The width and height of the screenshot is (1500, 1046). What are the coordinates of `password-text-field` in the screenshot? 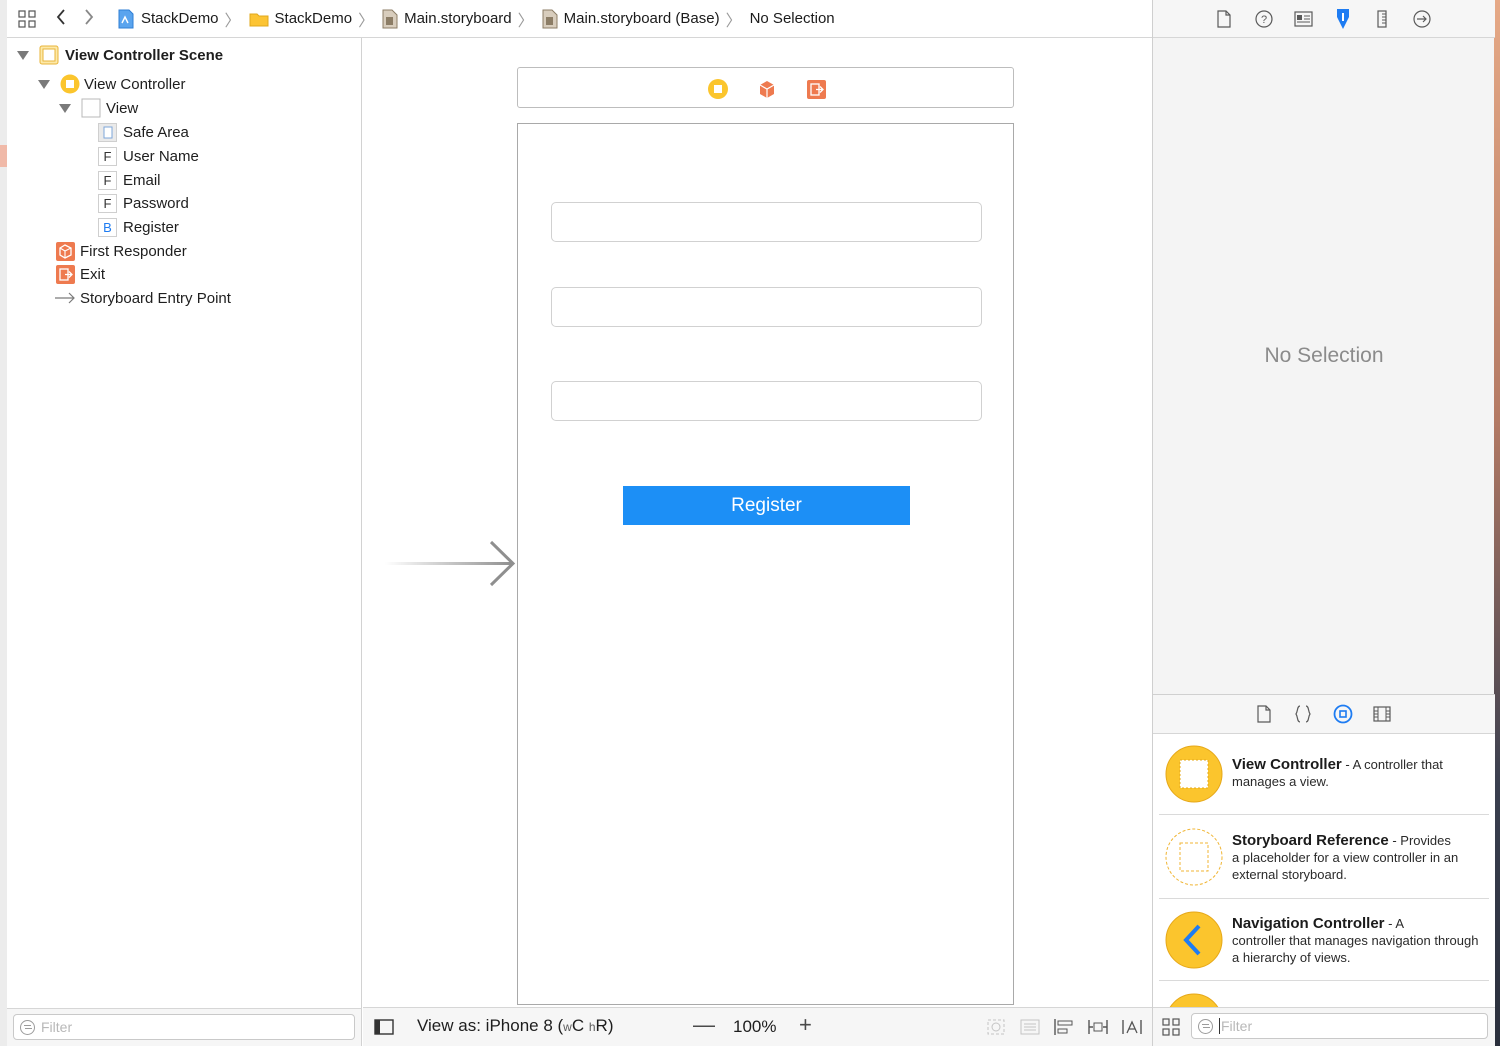 It's located at (766, 401).